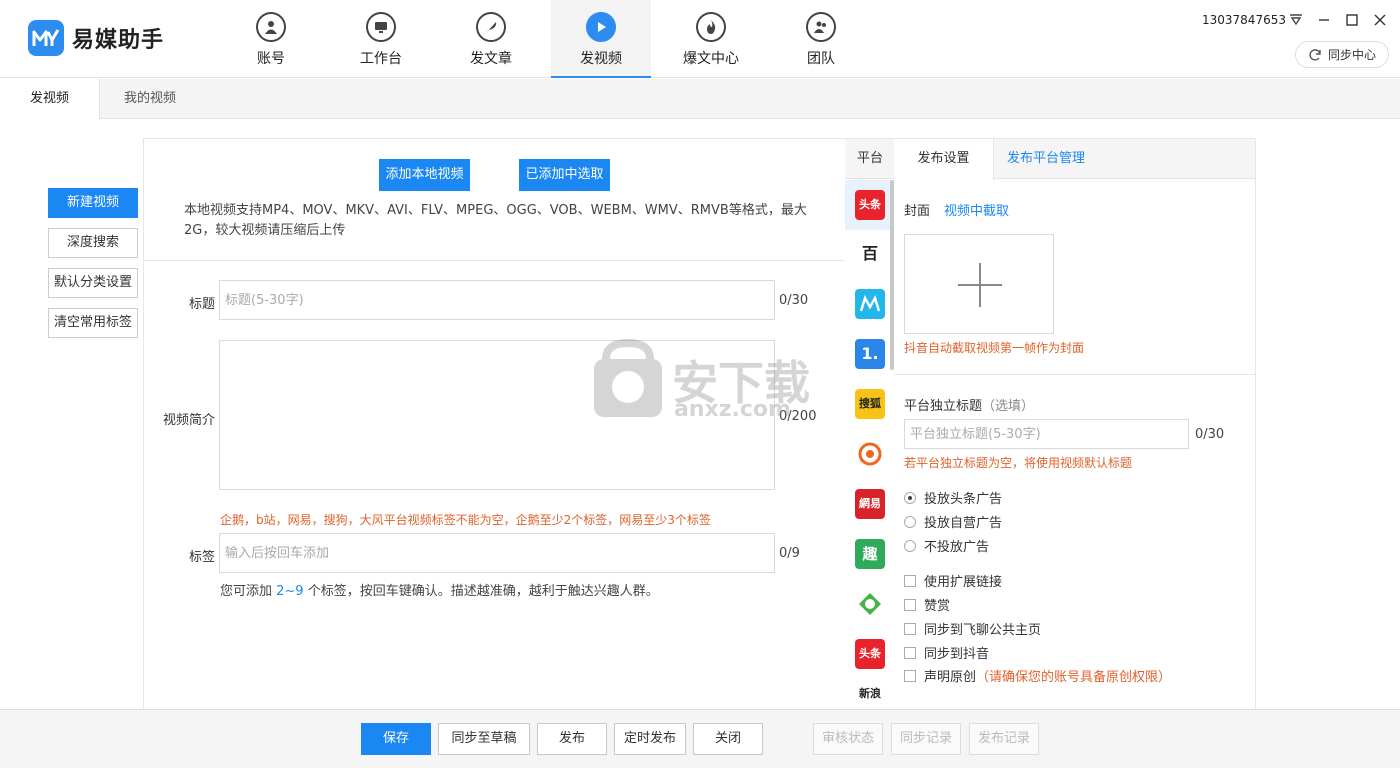 This screenshot has width=1400, height=768. I want to click on nav-account: 账号, so click(271, 39).